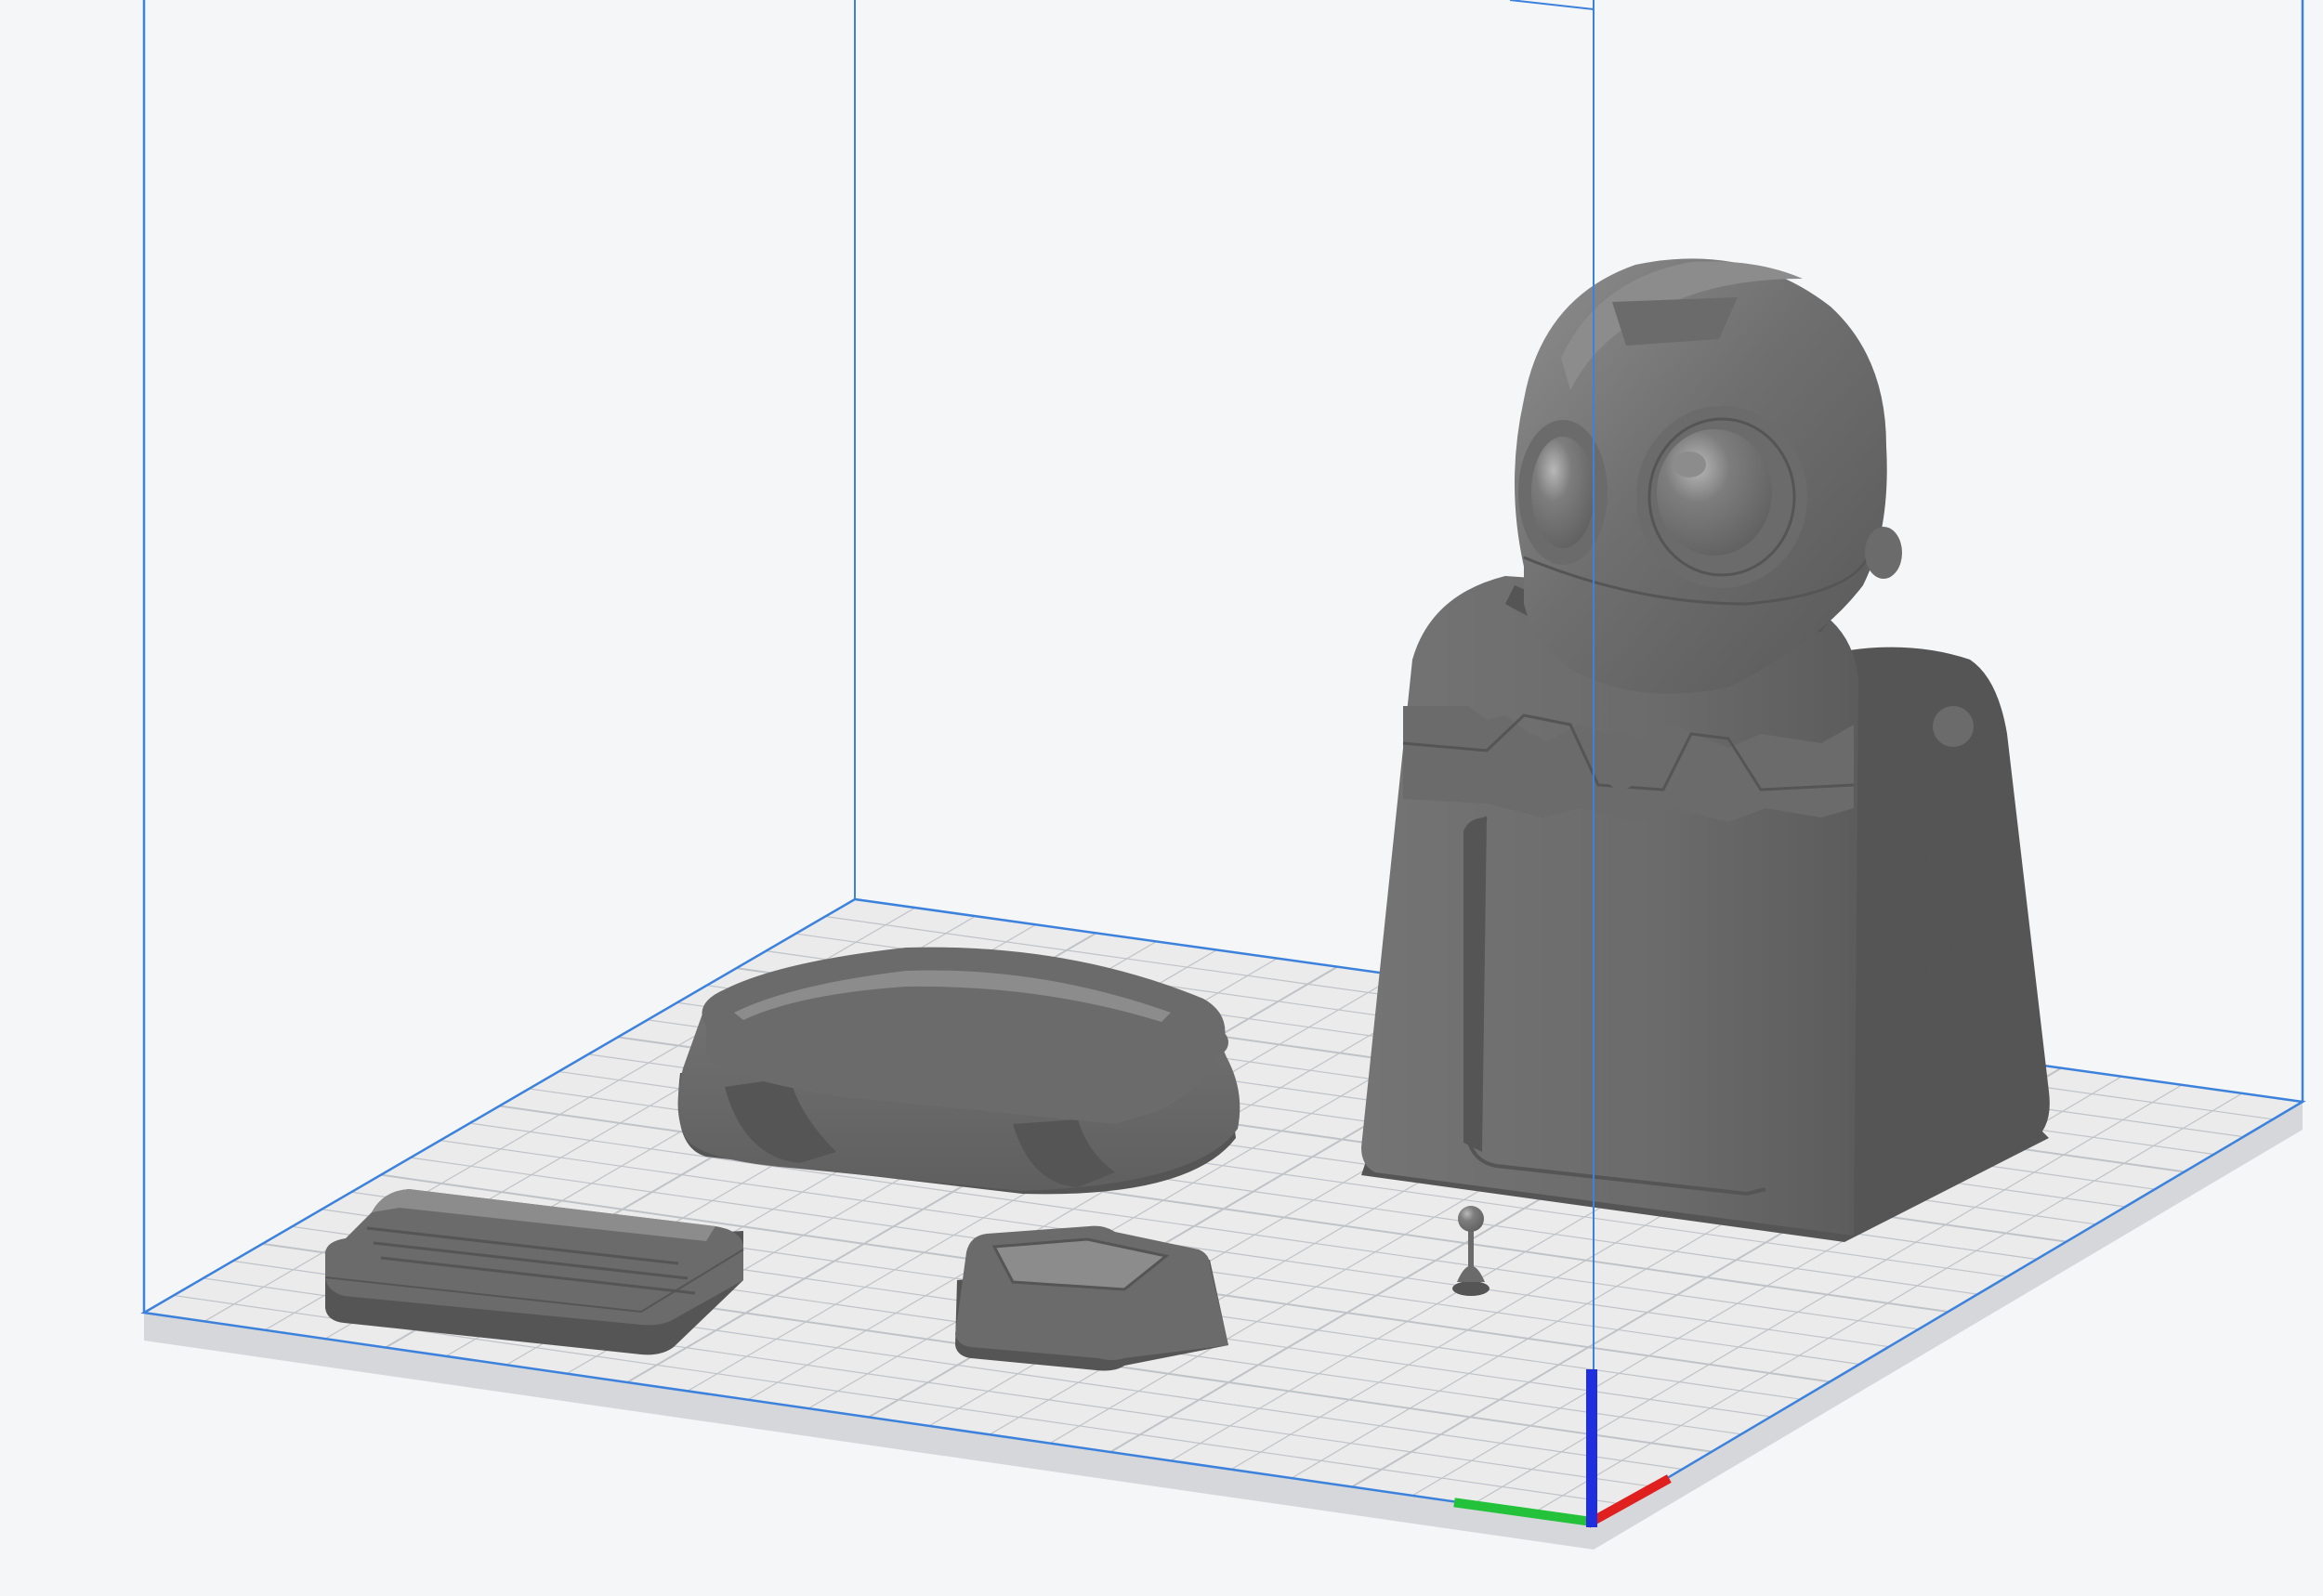 The height and width of the screenshot is (1596, 2323). What do you see at coordinates (1091, 1298) in the screenshot?
I see `hexagonal-cap-model` at bounding box center [1091, 1298].